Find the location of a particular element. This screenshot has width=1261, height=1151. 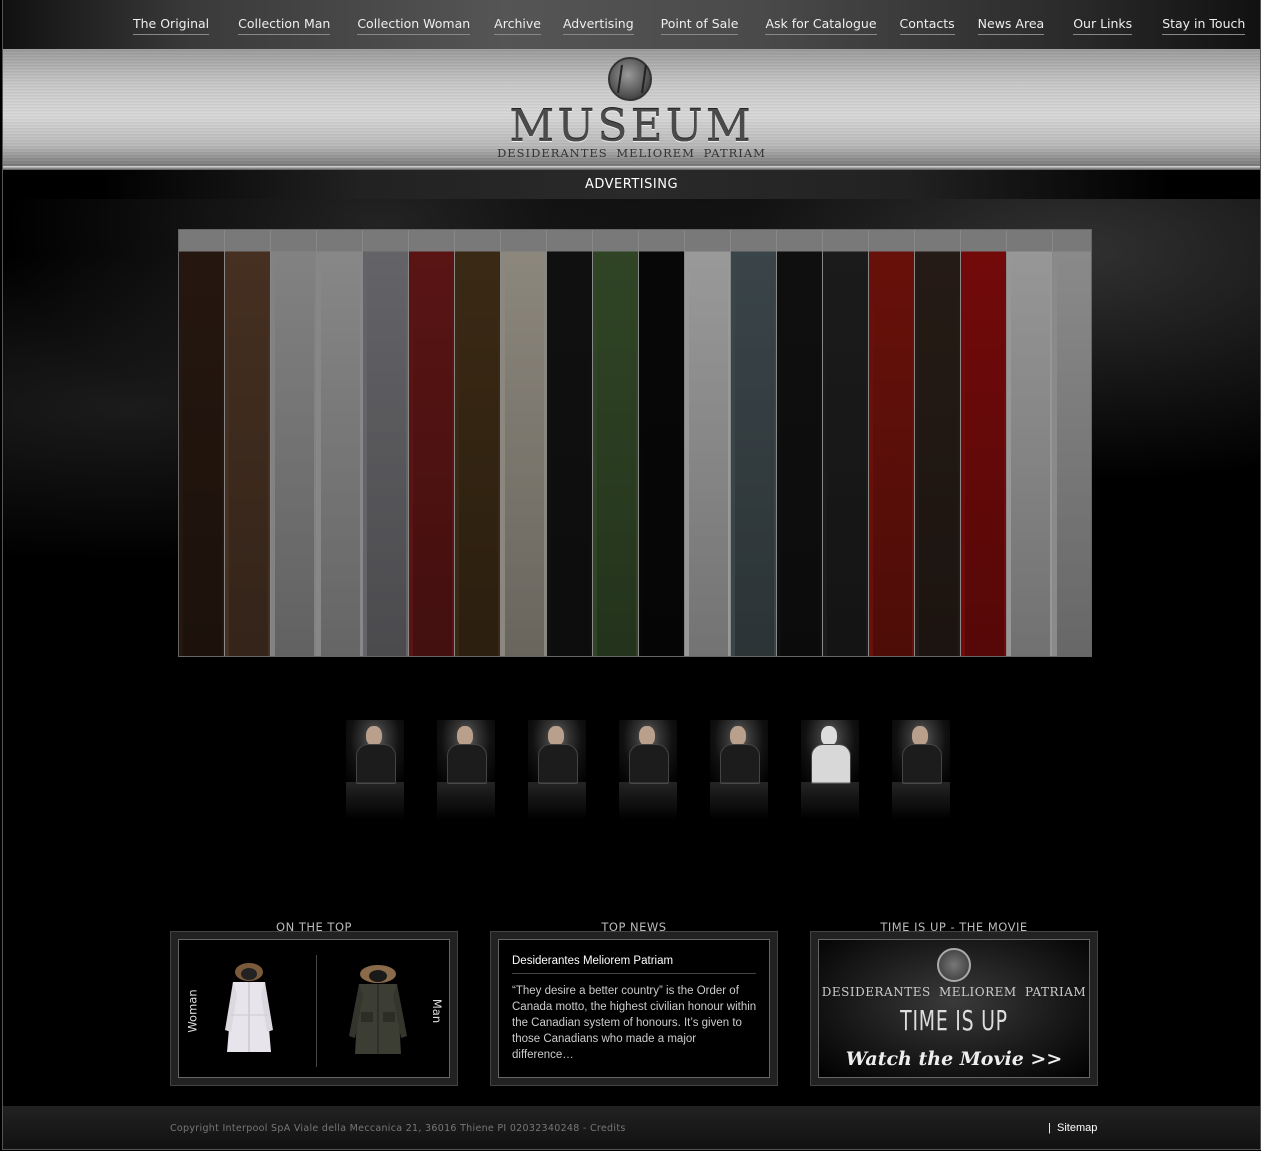

movie-banner-title: TIME IS UP is located at coordinates (954, 1020).